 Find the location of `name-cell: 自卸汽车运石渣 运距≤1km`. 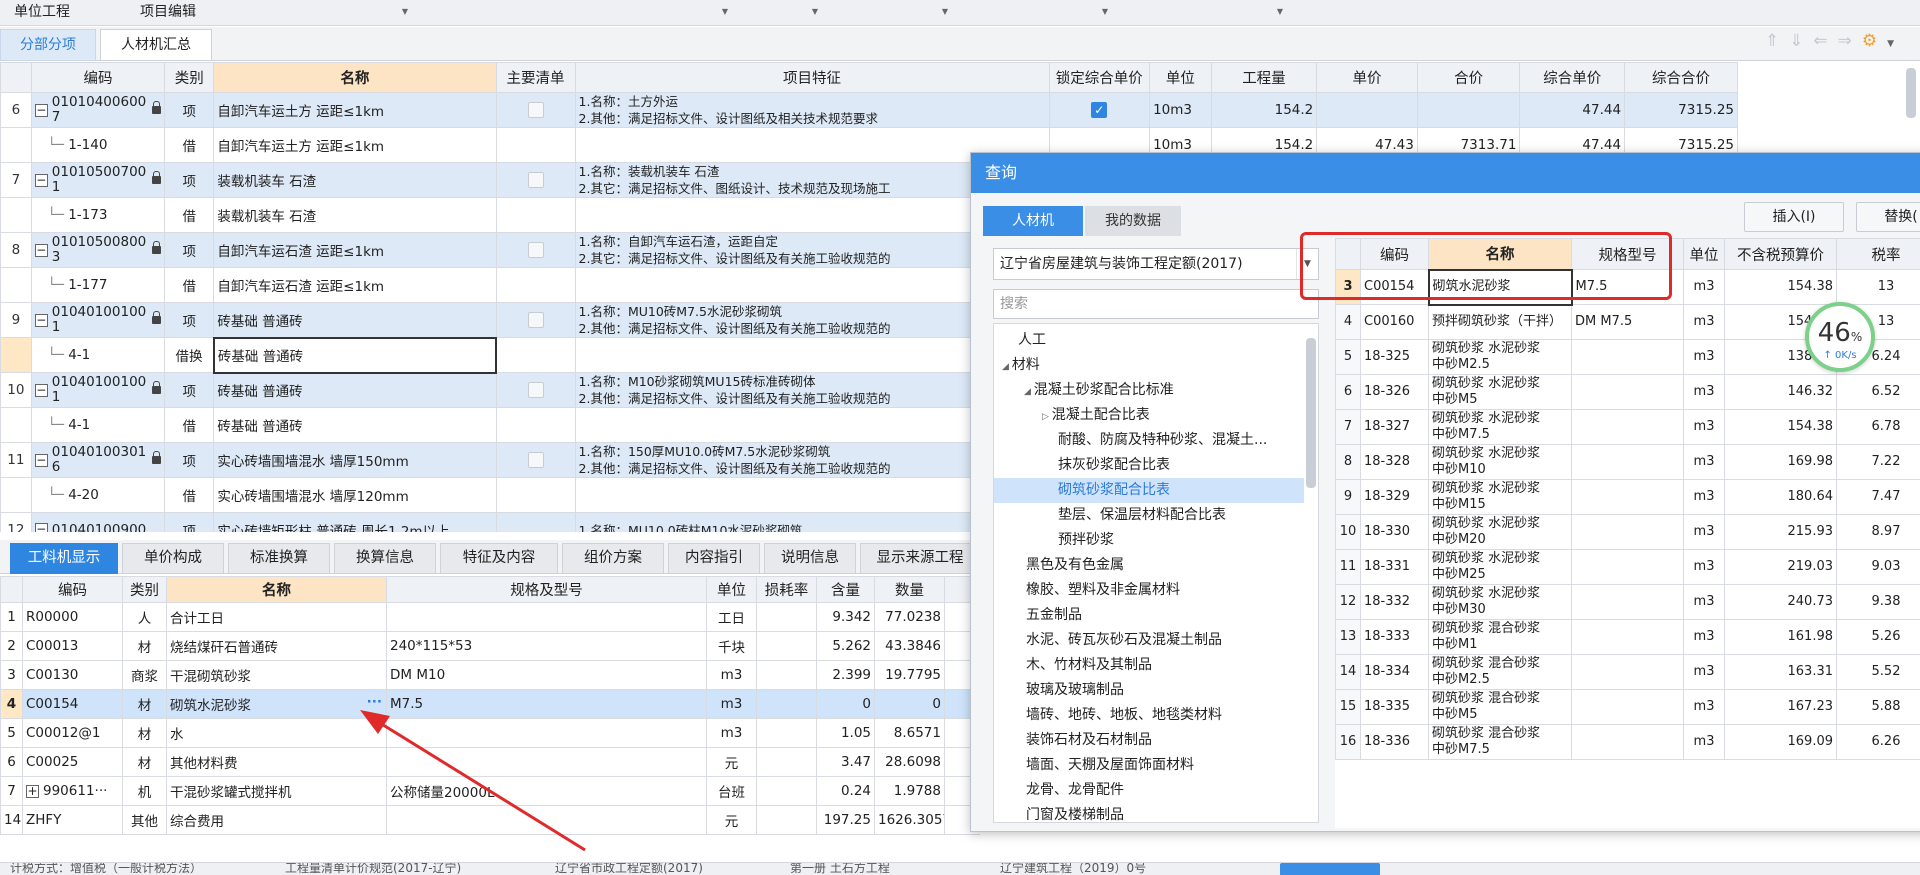

name-cell: 自卸汽车运石渣 运距≤1km is located at coordinates (355, 250).